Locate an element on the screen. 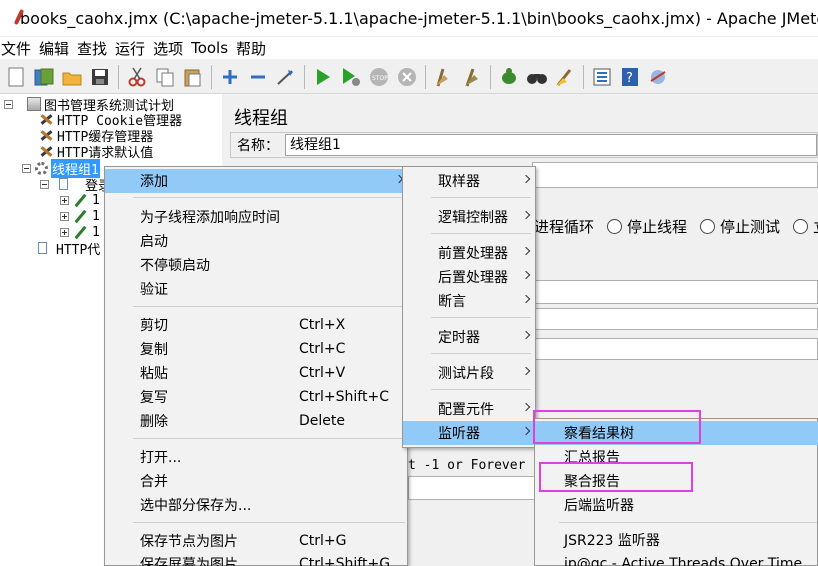 The height and width of the screenshot is (566, 818). menu-item-label: 保存屏幕为图片 is located at coordinates (189, 561).